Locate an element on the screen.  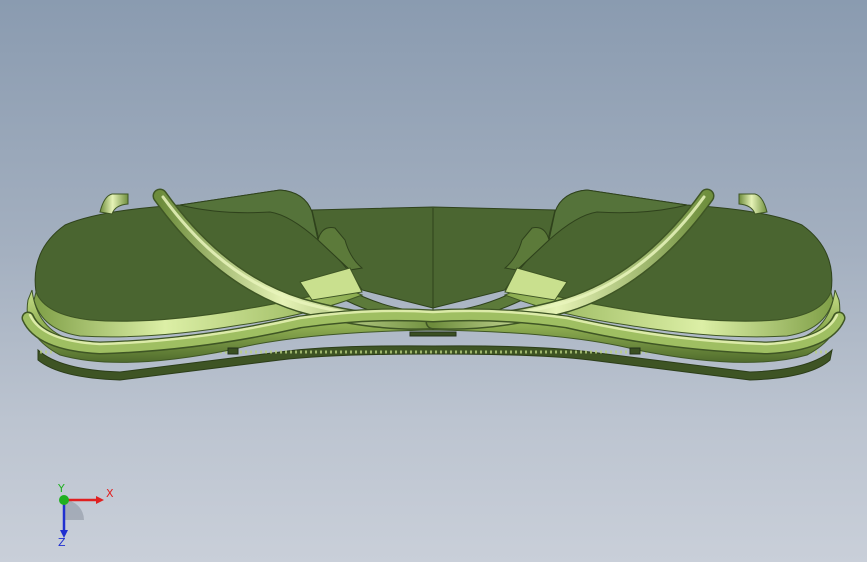
axis-triad: X Y Z is located at coordinates (85, 515).